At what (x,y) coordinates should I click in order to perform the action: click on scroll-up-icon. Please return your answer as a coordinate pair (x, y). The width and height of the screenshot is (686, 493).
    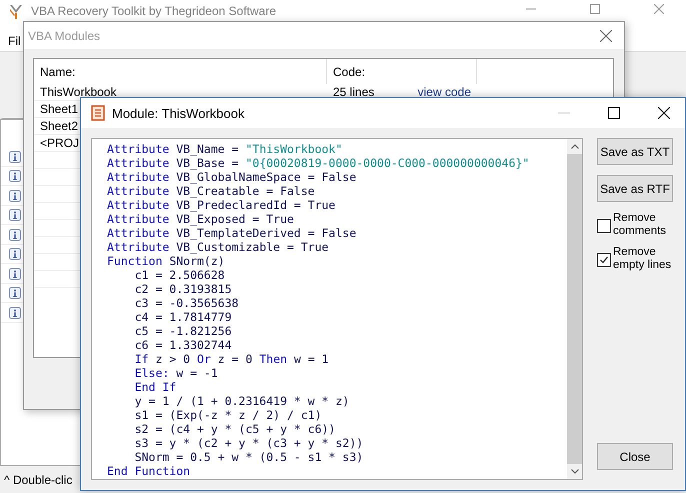
    Looking at the image, I should click on (574, 146).